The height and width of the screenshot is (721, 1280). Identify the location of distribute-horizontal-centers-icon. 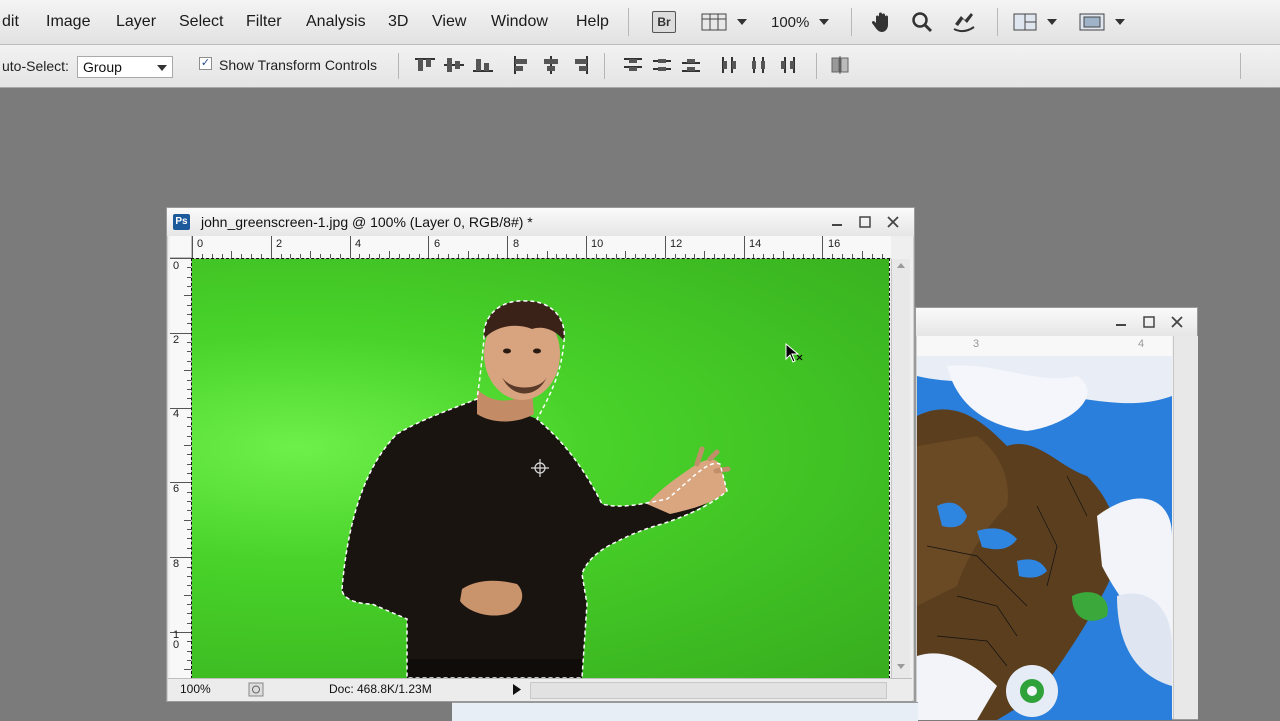
(759, 65).